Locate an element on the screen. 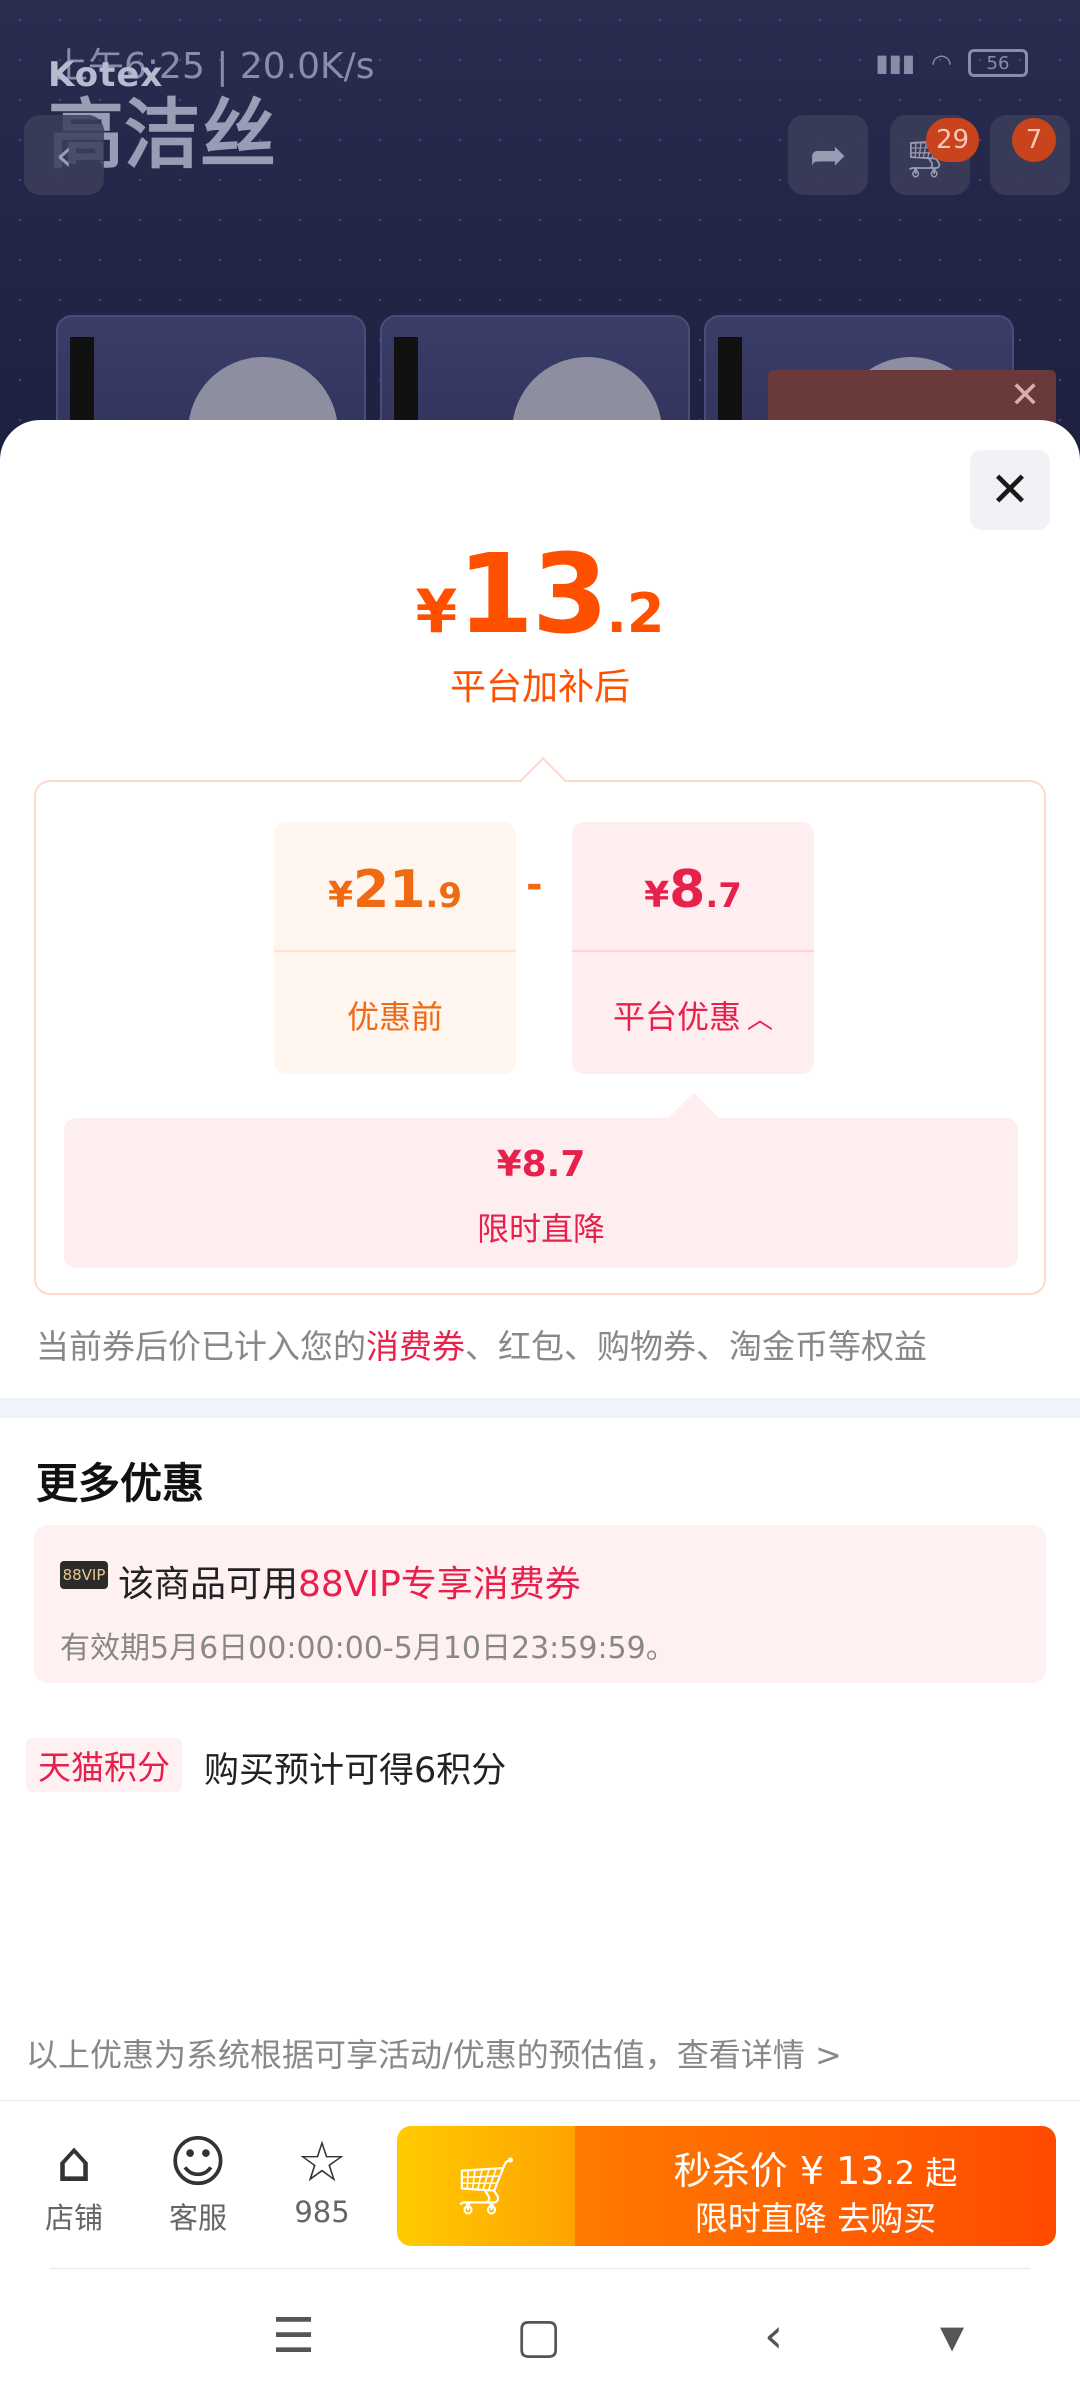 Image resolution: width=1080 pixels, height=2400 pixels. store-button: ⌂ 店铺 is located at coordinates (74, 2184).